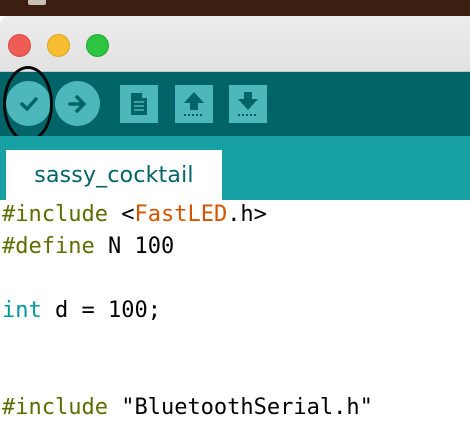 The image size is (470, 438). I want to click on code-token-text: <, so click(121, 214).